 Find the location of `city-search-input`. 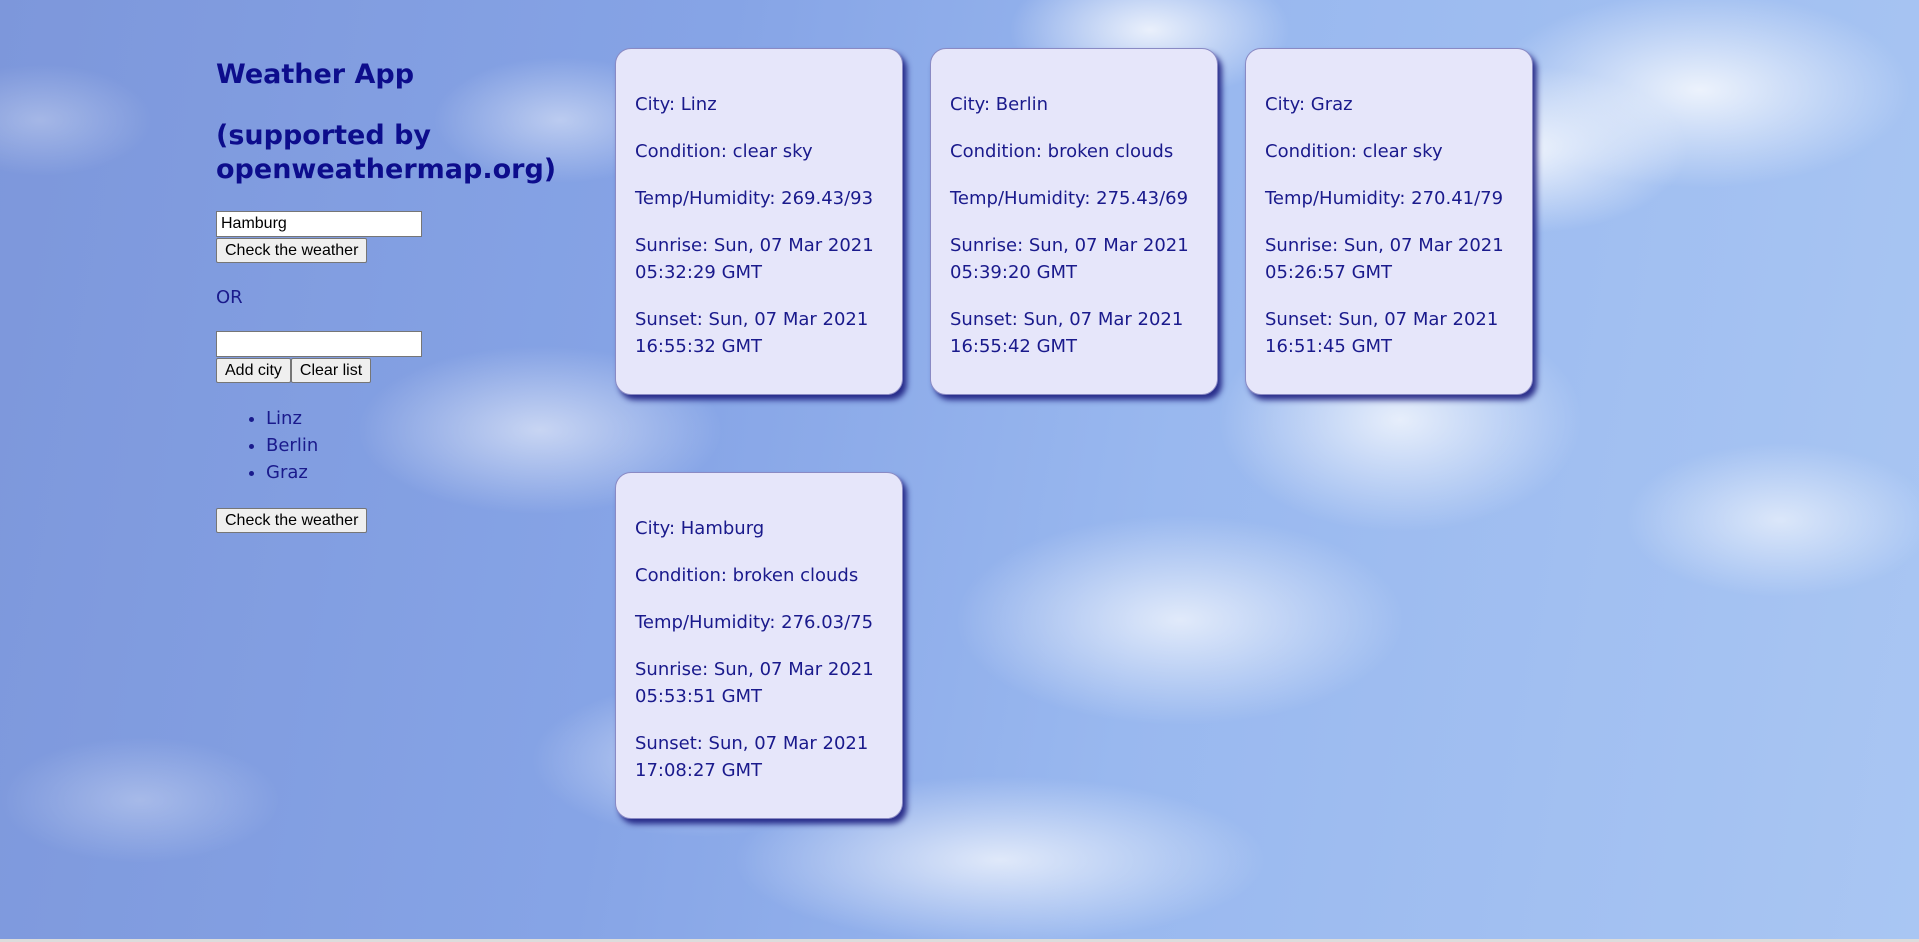

city-search-input is located at coordinates (319, 224).